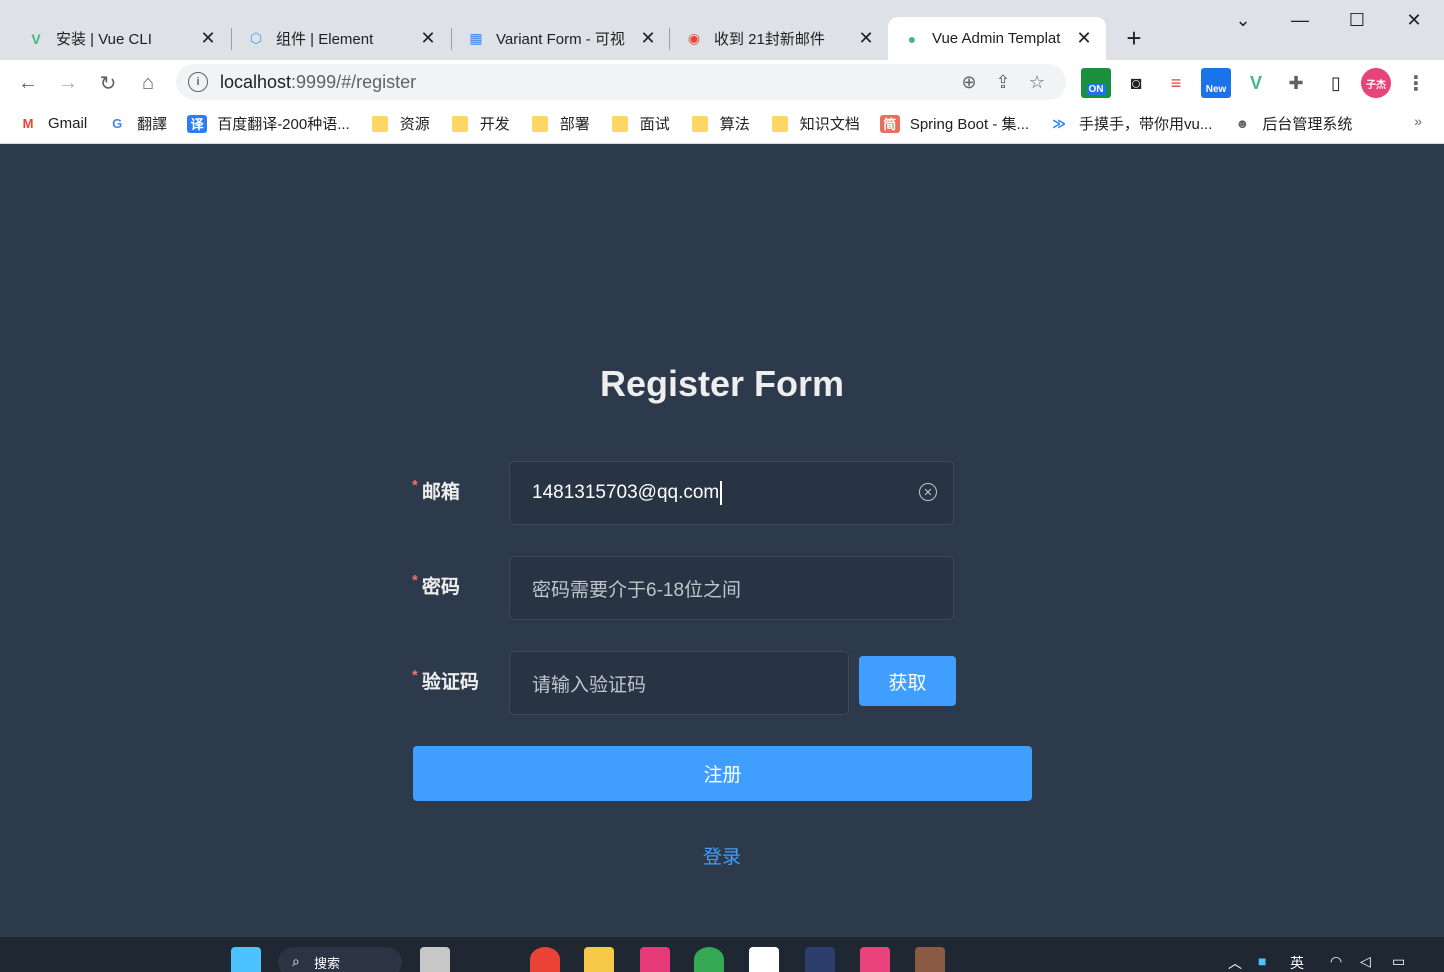  What do you see at coordinates (1243, 20) in the screenshot?
I see `tab-search-icon: ⌄` at bounding box center [1243, 20].